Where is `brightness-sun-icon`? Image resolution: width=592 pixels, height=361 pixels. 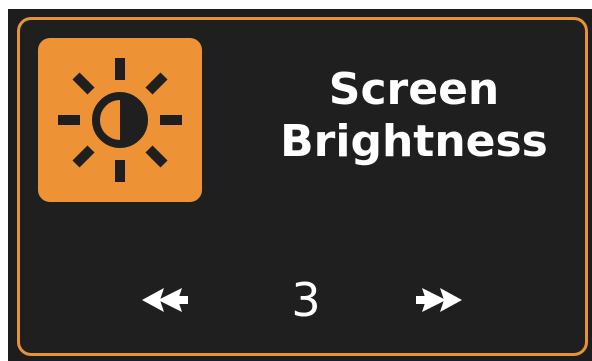
brightness-sun-icon is located at coordinates (120, 120).